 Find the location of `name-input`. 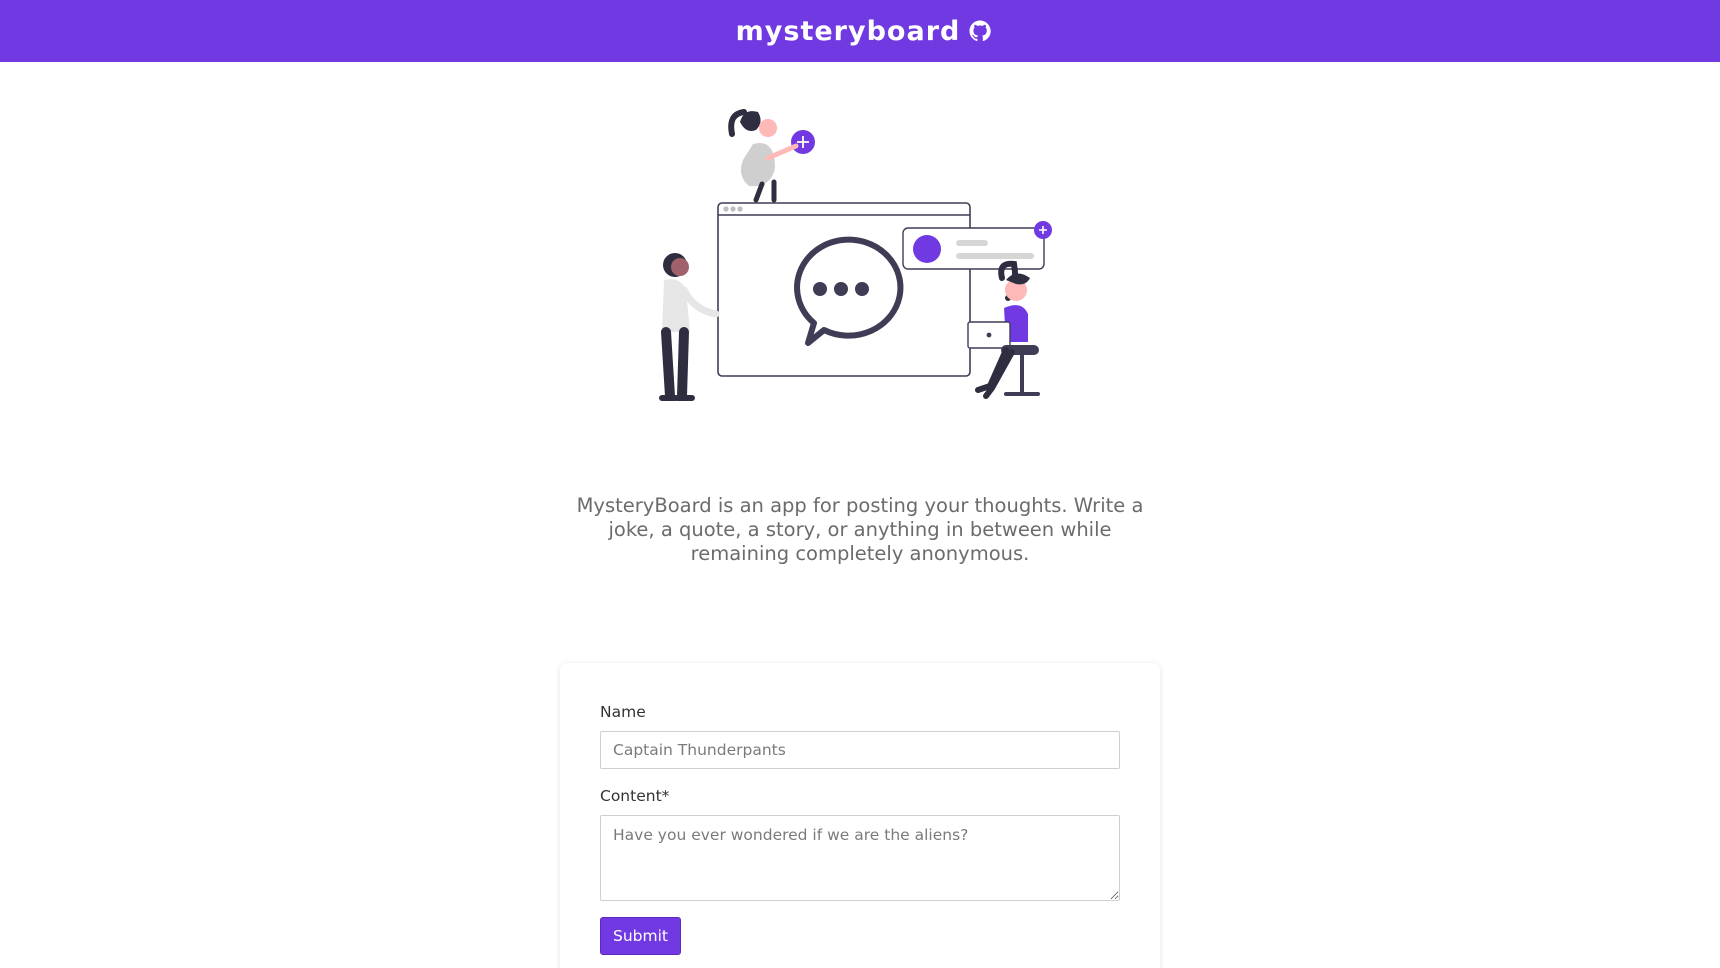

name-input is located at coordinates (860, 750).